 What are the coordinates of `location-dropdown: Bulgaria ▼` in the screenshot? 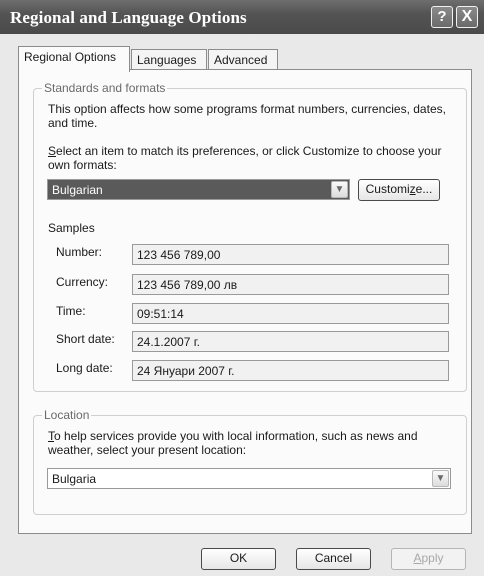 It's located at (249, 478).